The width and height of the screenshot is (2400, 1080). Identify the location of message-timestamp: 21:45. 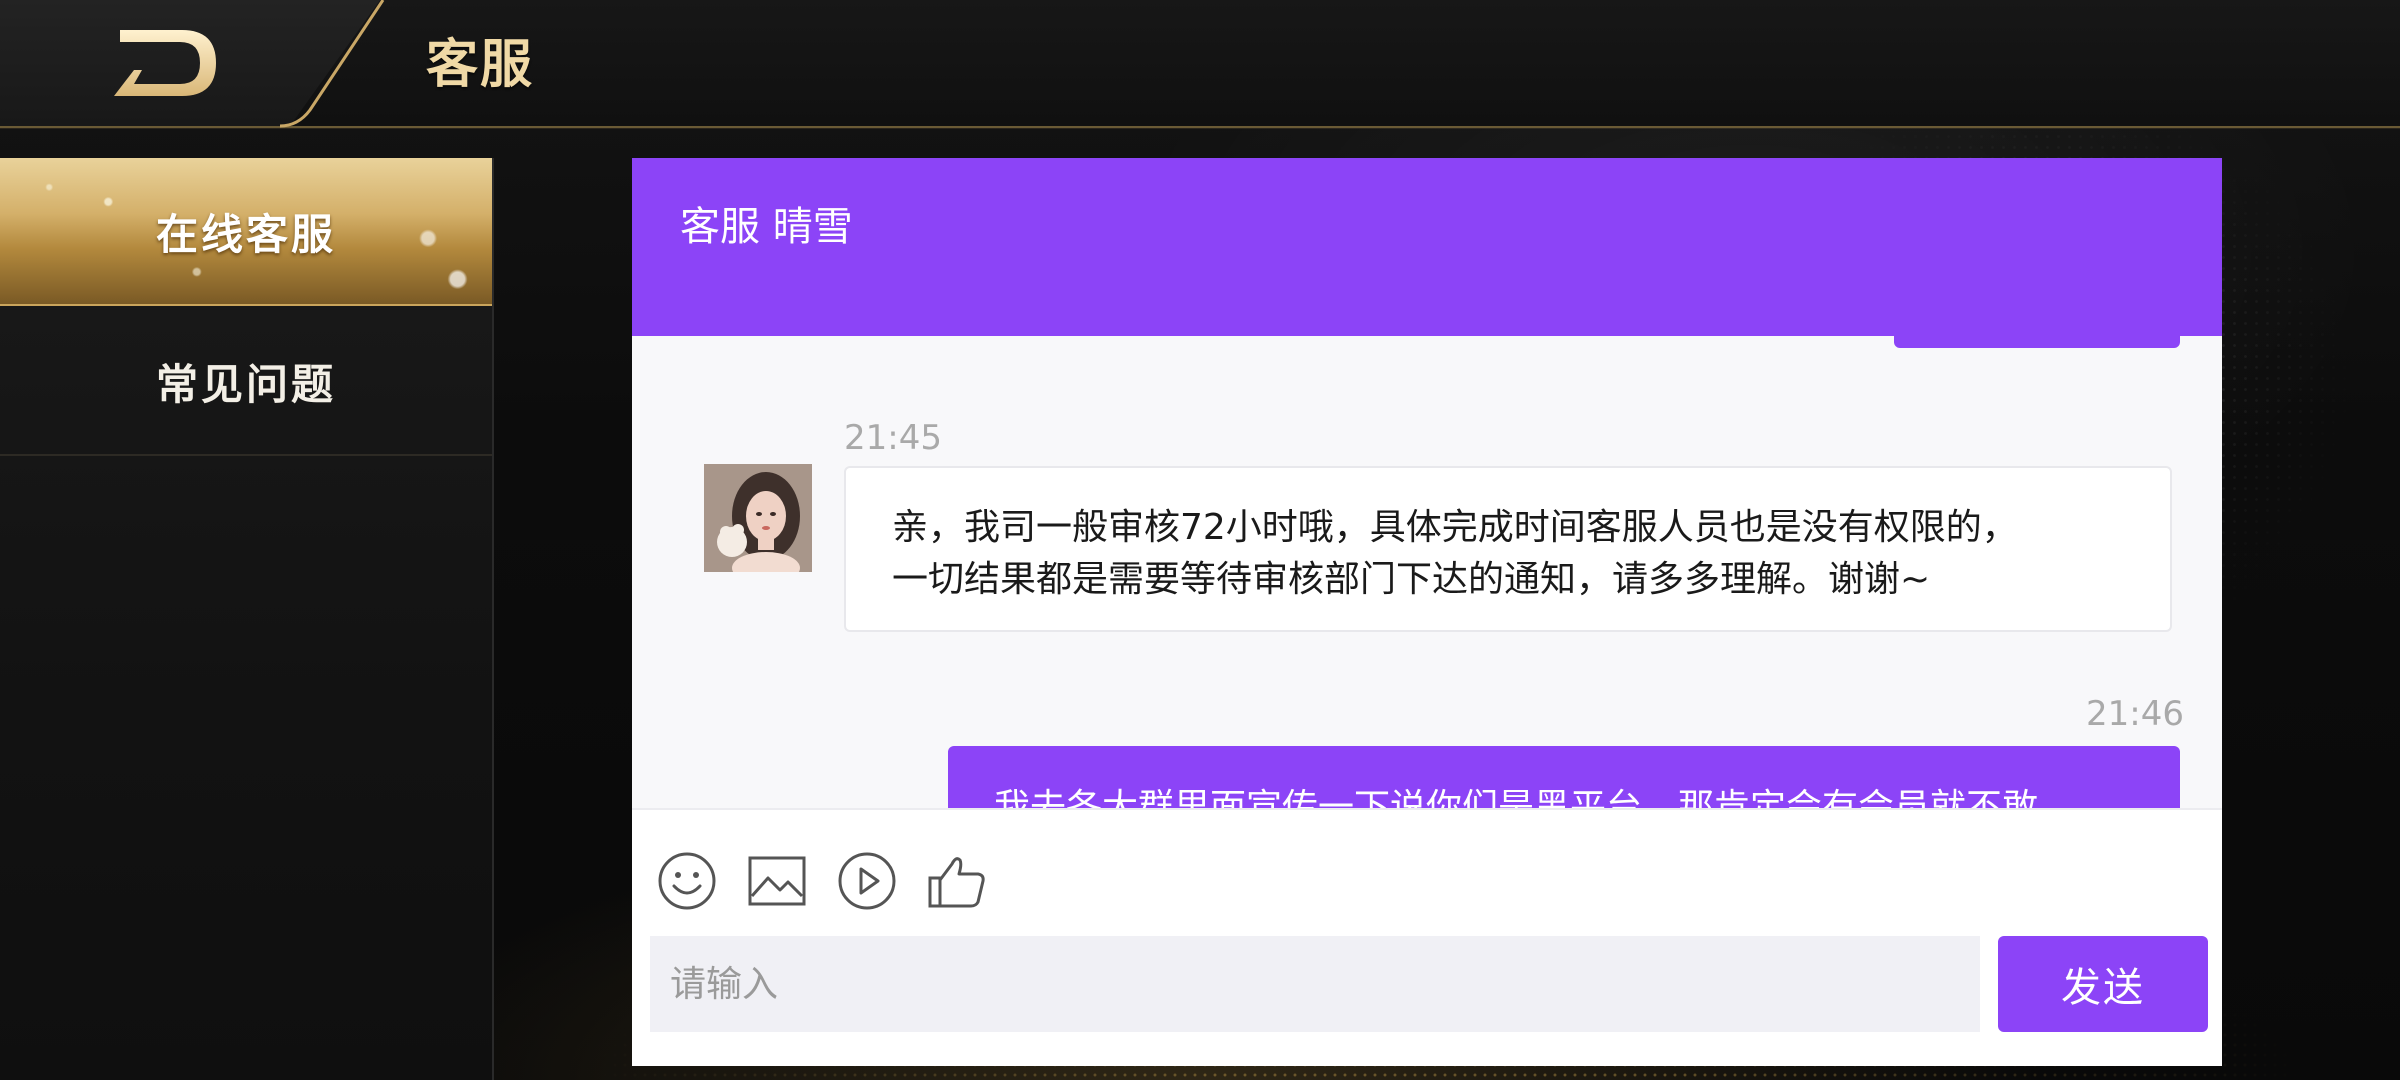
(893, 438).